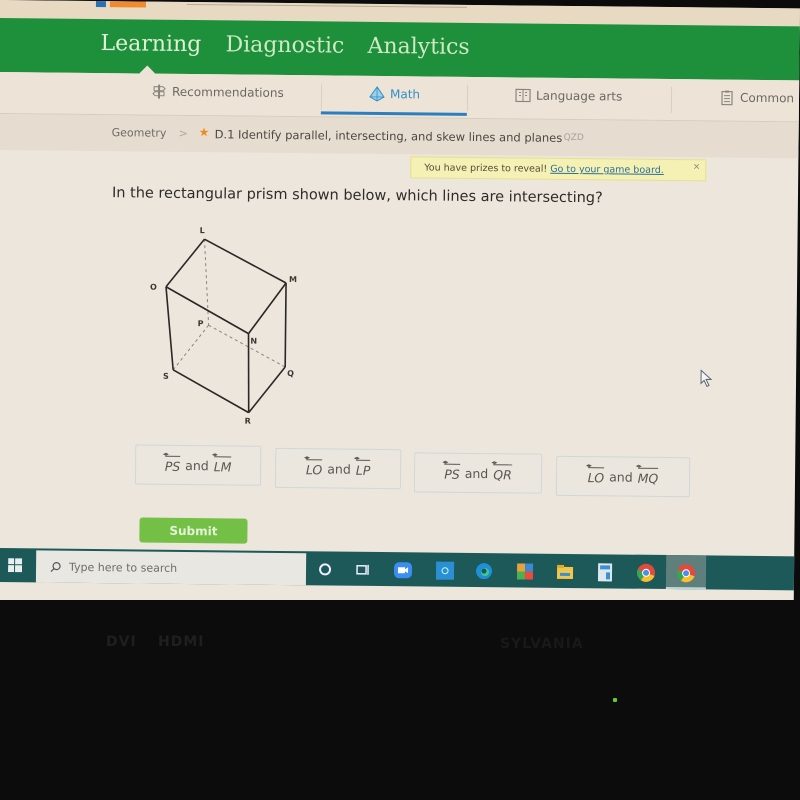 The height and width of the screenshot is (800, 800). What do you see at coordinates (166, 376) in the screenshot?
I see `vertex-label-s: S` at bounding box center [166, 376].